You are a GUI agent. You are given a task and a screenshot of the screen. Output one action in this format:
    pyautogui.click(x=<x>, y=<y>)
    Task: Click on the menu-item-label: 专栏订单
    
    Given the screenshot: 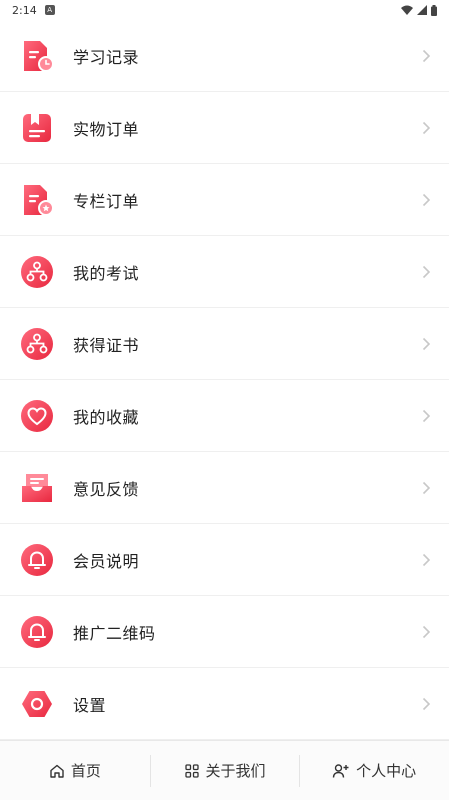 What is the action you would take?
    pyautogui.click(x=106, y=201)
    